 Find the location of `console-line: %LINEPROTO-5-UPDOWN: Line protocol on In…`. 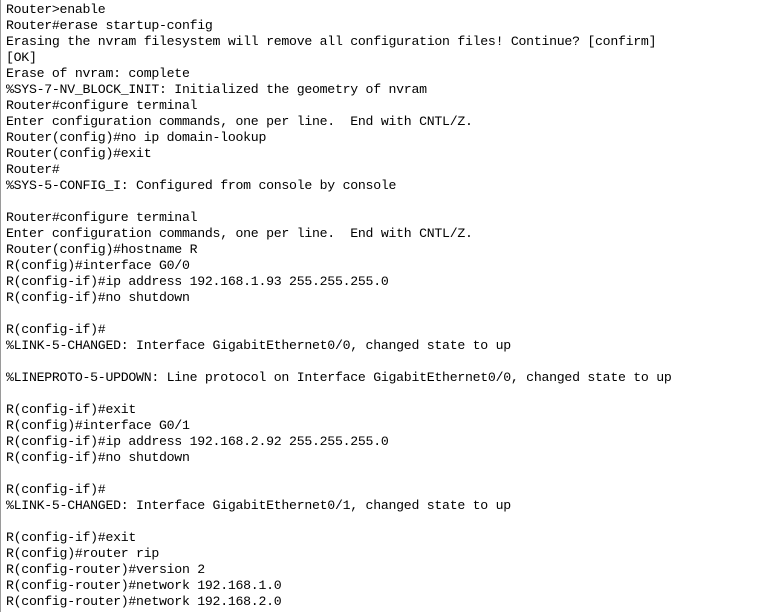

console-line: %LINEPROTO-5-UPDOWN: Line protocol on In… is located at coordinates (339, 377).